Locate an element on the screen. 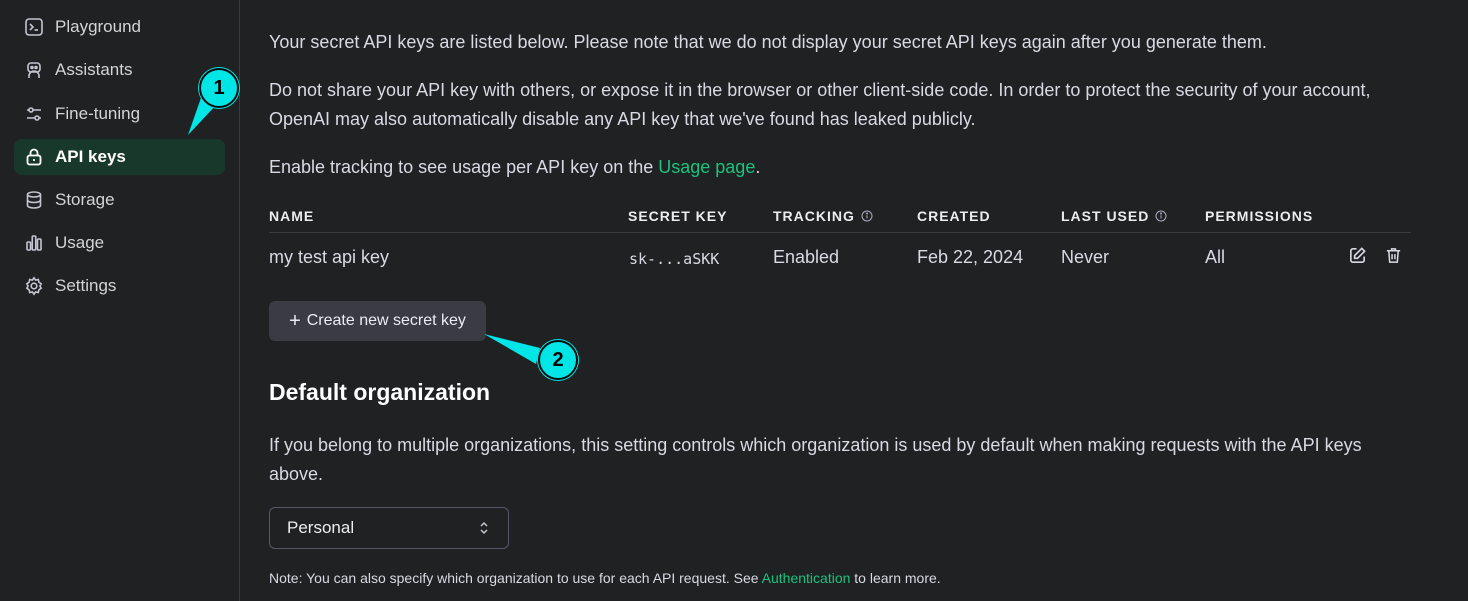 This screenshot has width=1468, height=601. organization-select-value: Personal is located at coordinates (321, 527).